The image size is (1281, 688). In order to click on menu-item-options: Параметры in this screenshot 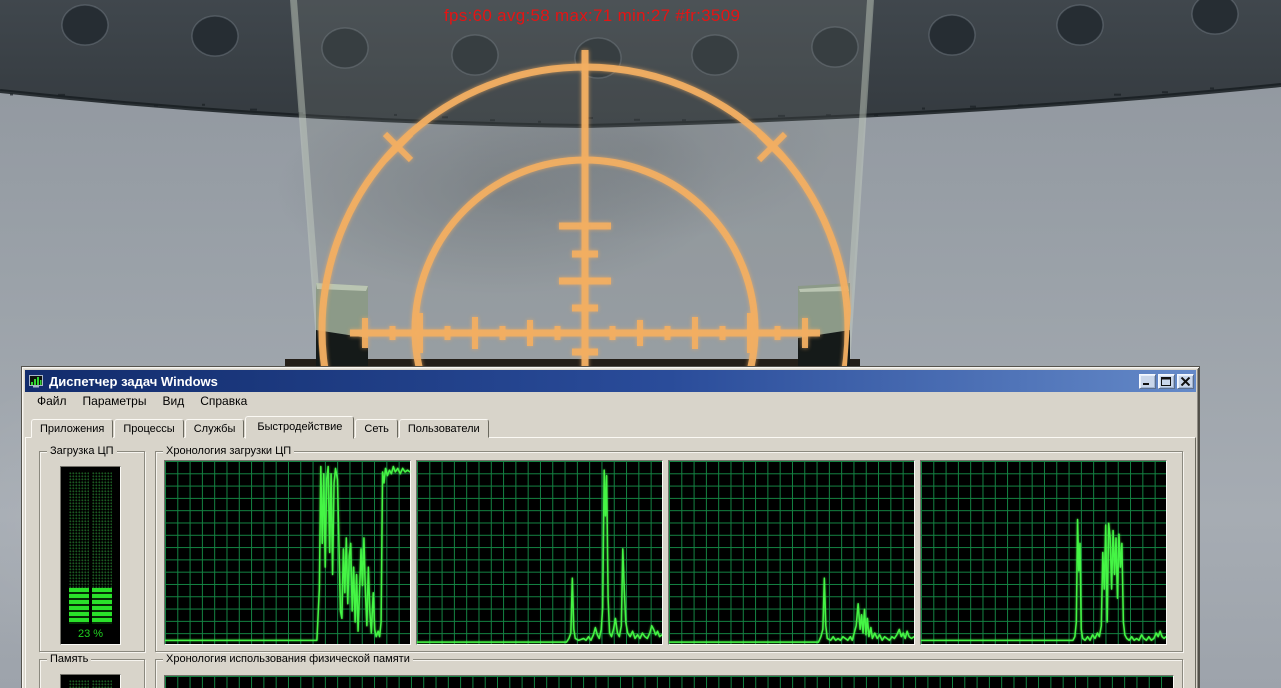, I will do `click(115, 401)`.